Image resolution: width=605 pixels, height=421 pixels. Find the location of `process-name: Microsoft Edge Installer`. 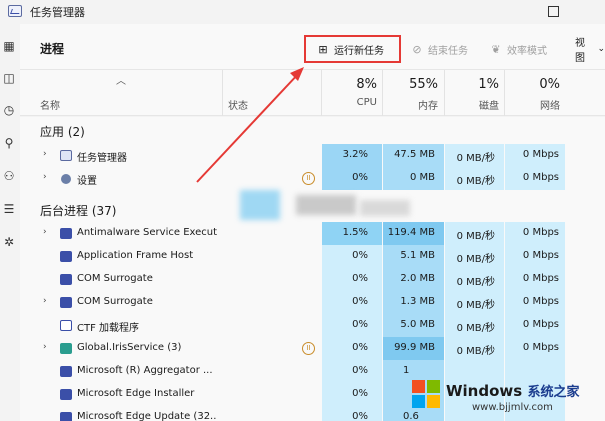

process-name: Microsoft Edge Installer is located at coordinates (136, 393).